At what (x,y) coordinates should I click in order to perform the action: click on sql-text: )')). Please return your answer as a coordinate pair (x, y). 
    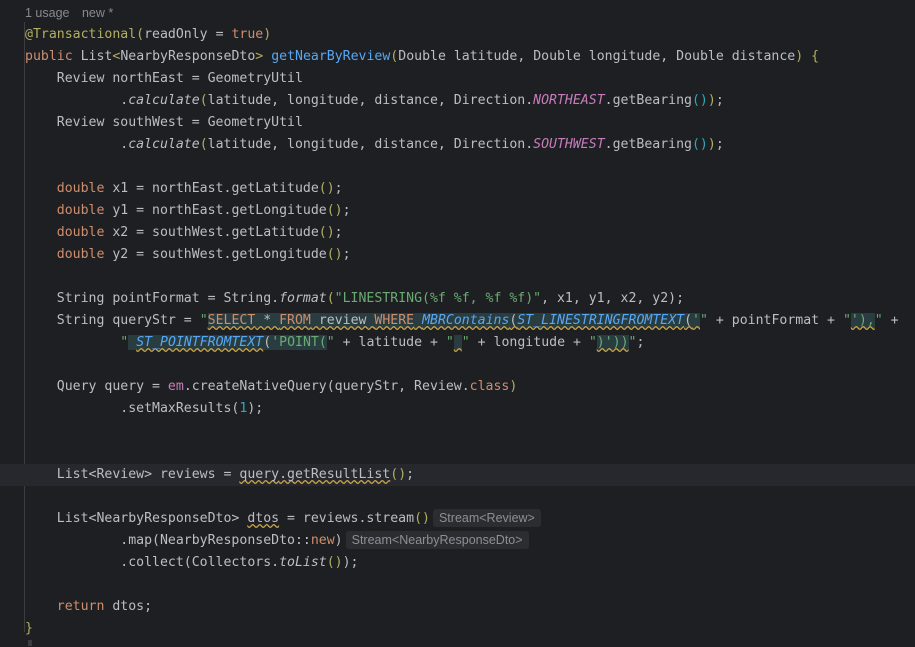
    Looking at the image, I should click on (612, 342).